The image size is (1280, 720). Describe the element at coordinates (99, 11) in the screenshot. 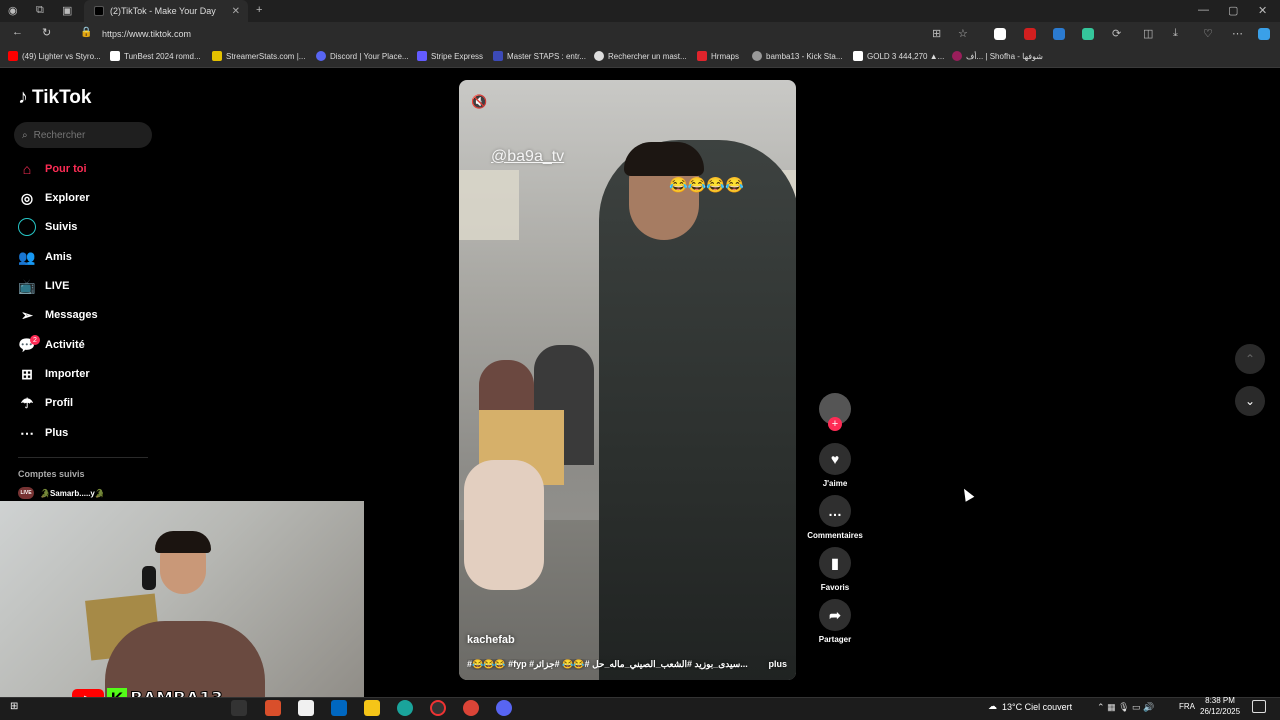

I see `tiktok-favicon-icon` at that location.